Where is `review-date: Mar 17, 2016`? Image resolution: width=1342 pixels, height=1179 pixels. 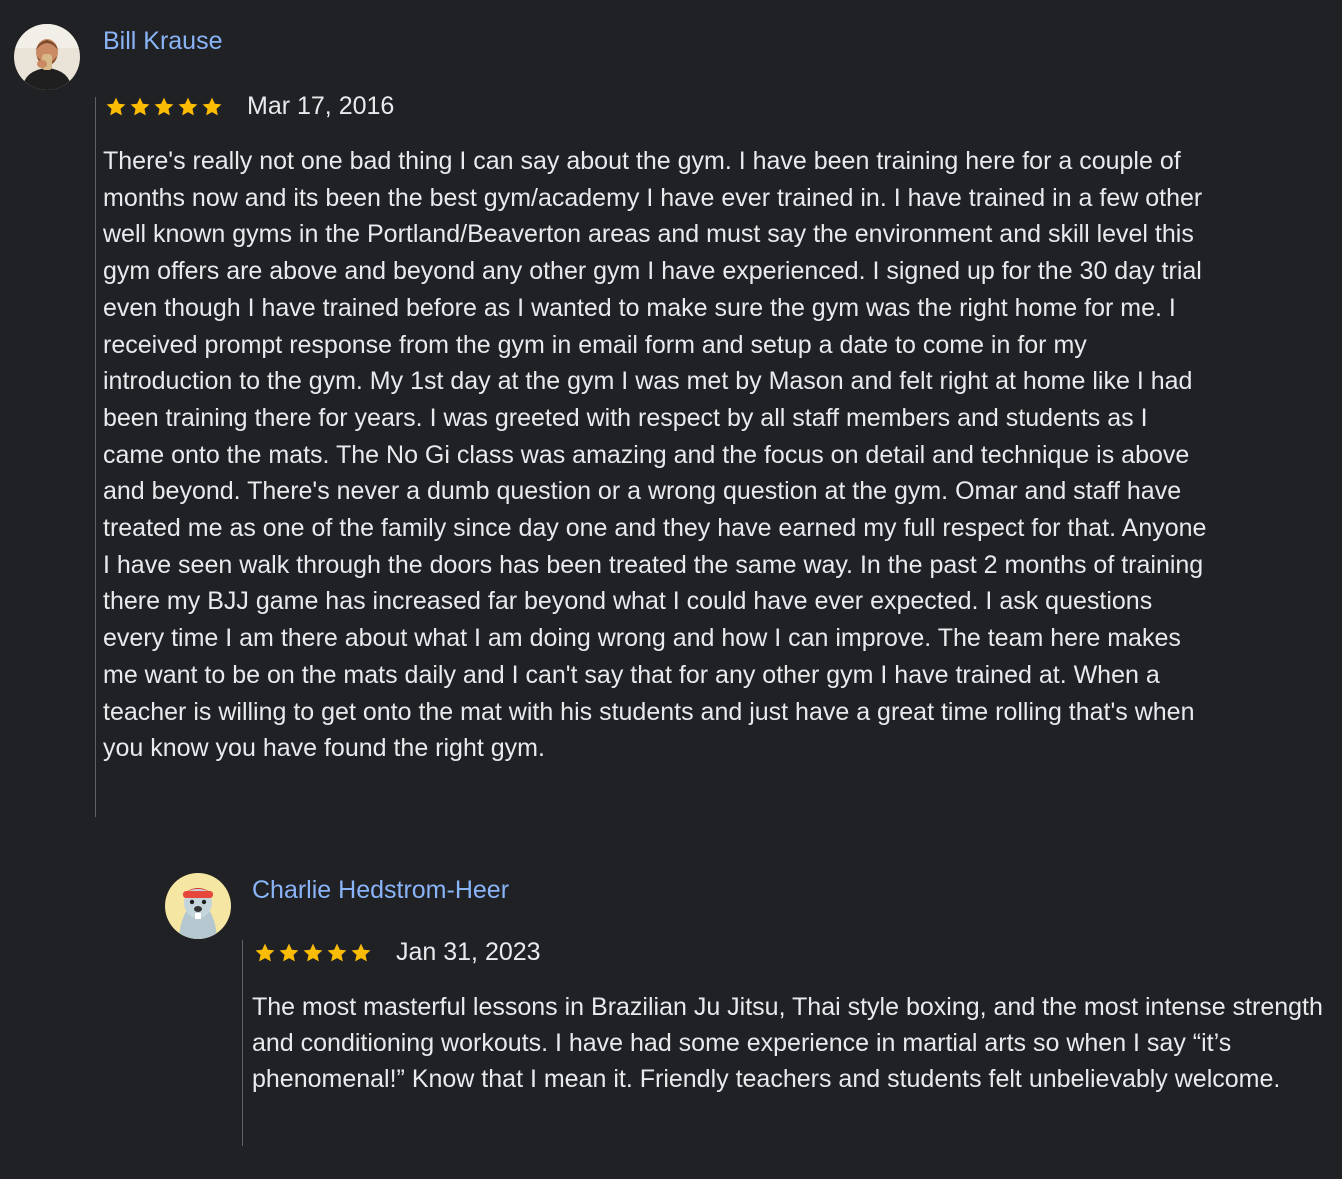
review-date: Mar 17, 2016 is located at coordinates (321, 106).